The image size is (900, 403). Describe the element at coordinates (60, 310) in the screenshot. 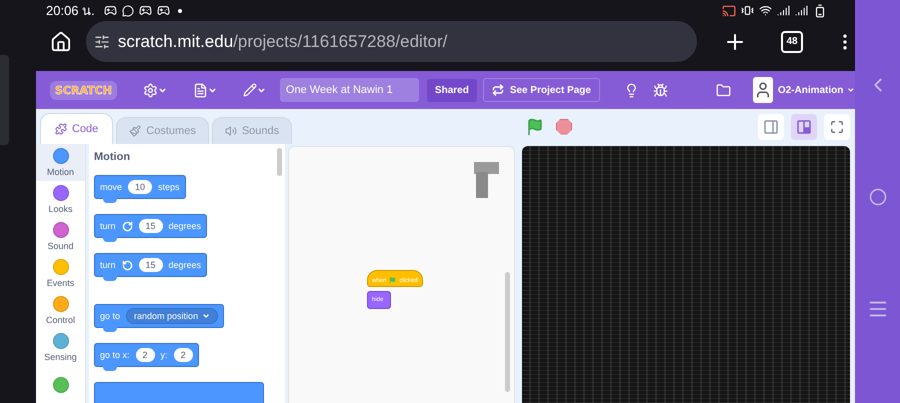

I see `category-item: Control` at that location.